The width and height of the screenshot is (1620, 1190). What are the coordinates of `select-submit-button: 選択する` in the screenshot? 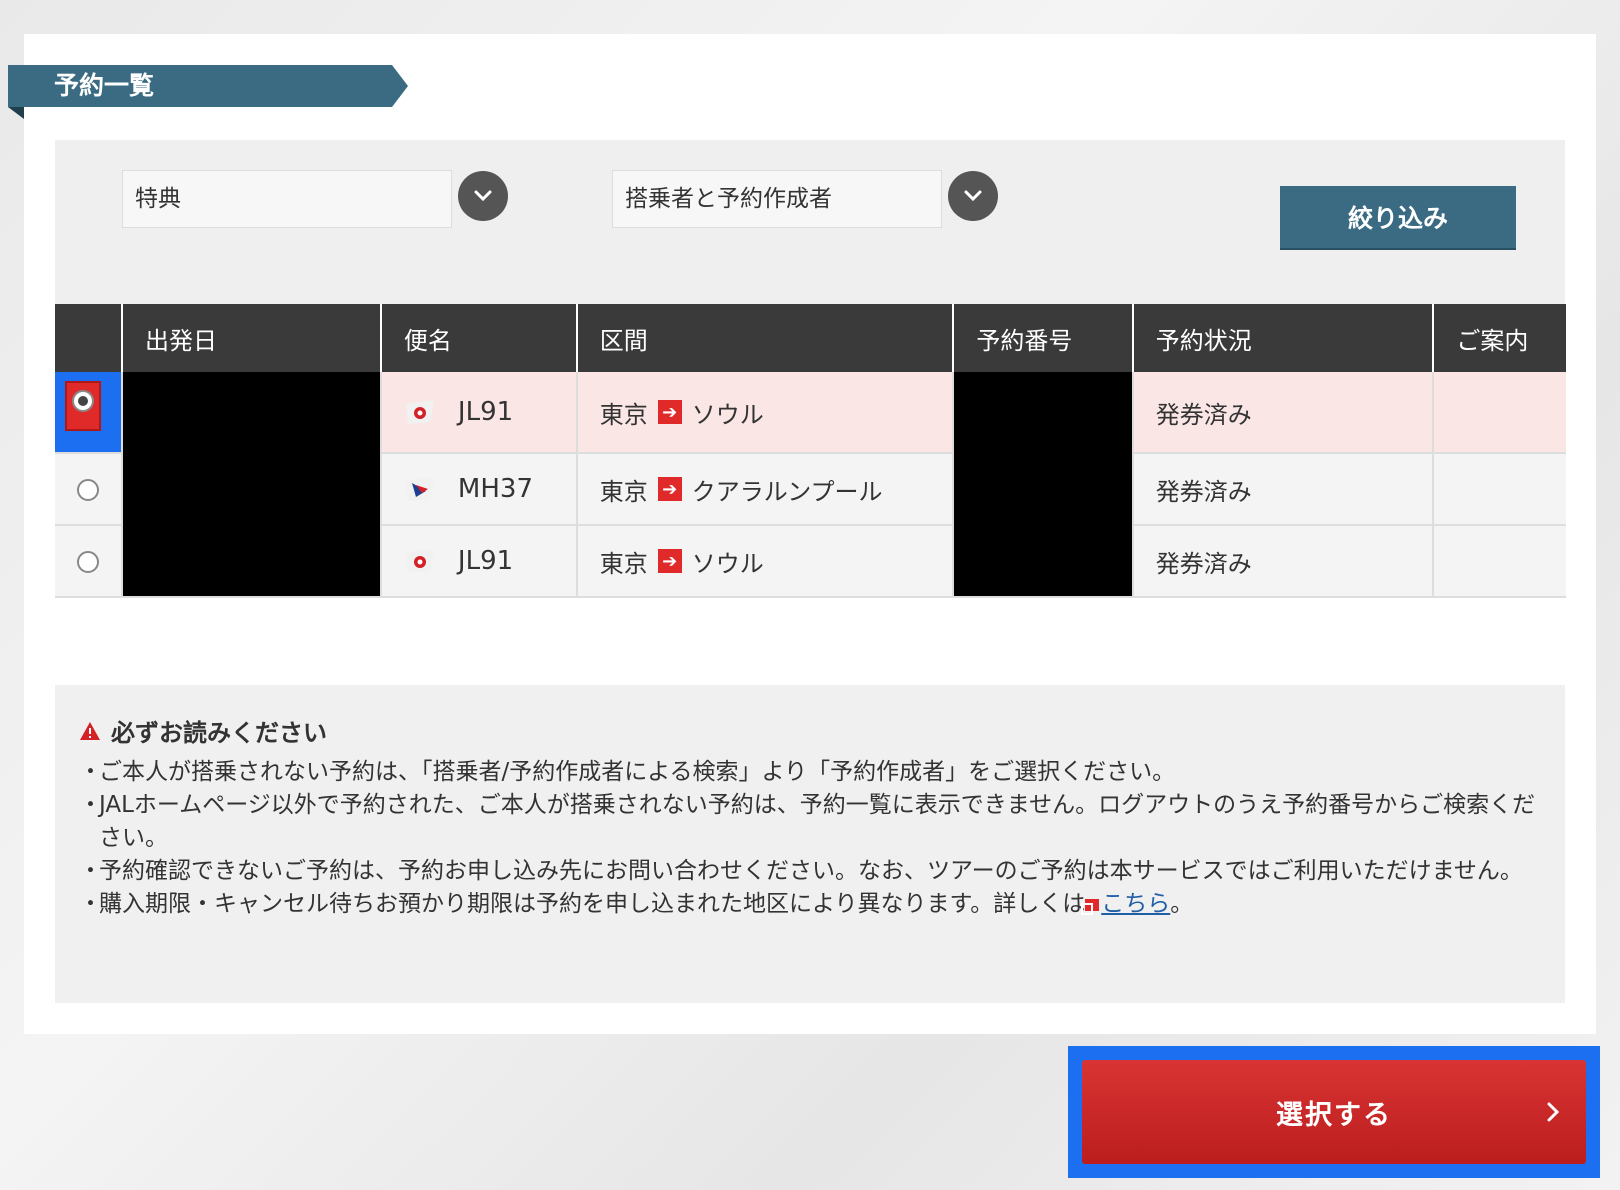 It's located at (1334, 1112).